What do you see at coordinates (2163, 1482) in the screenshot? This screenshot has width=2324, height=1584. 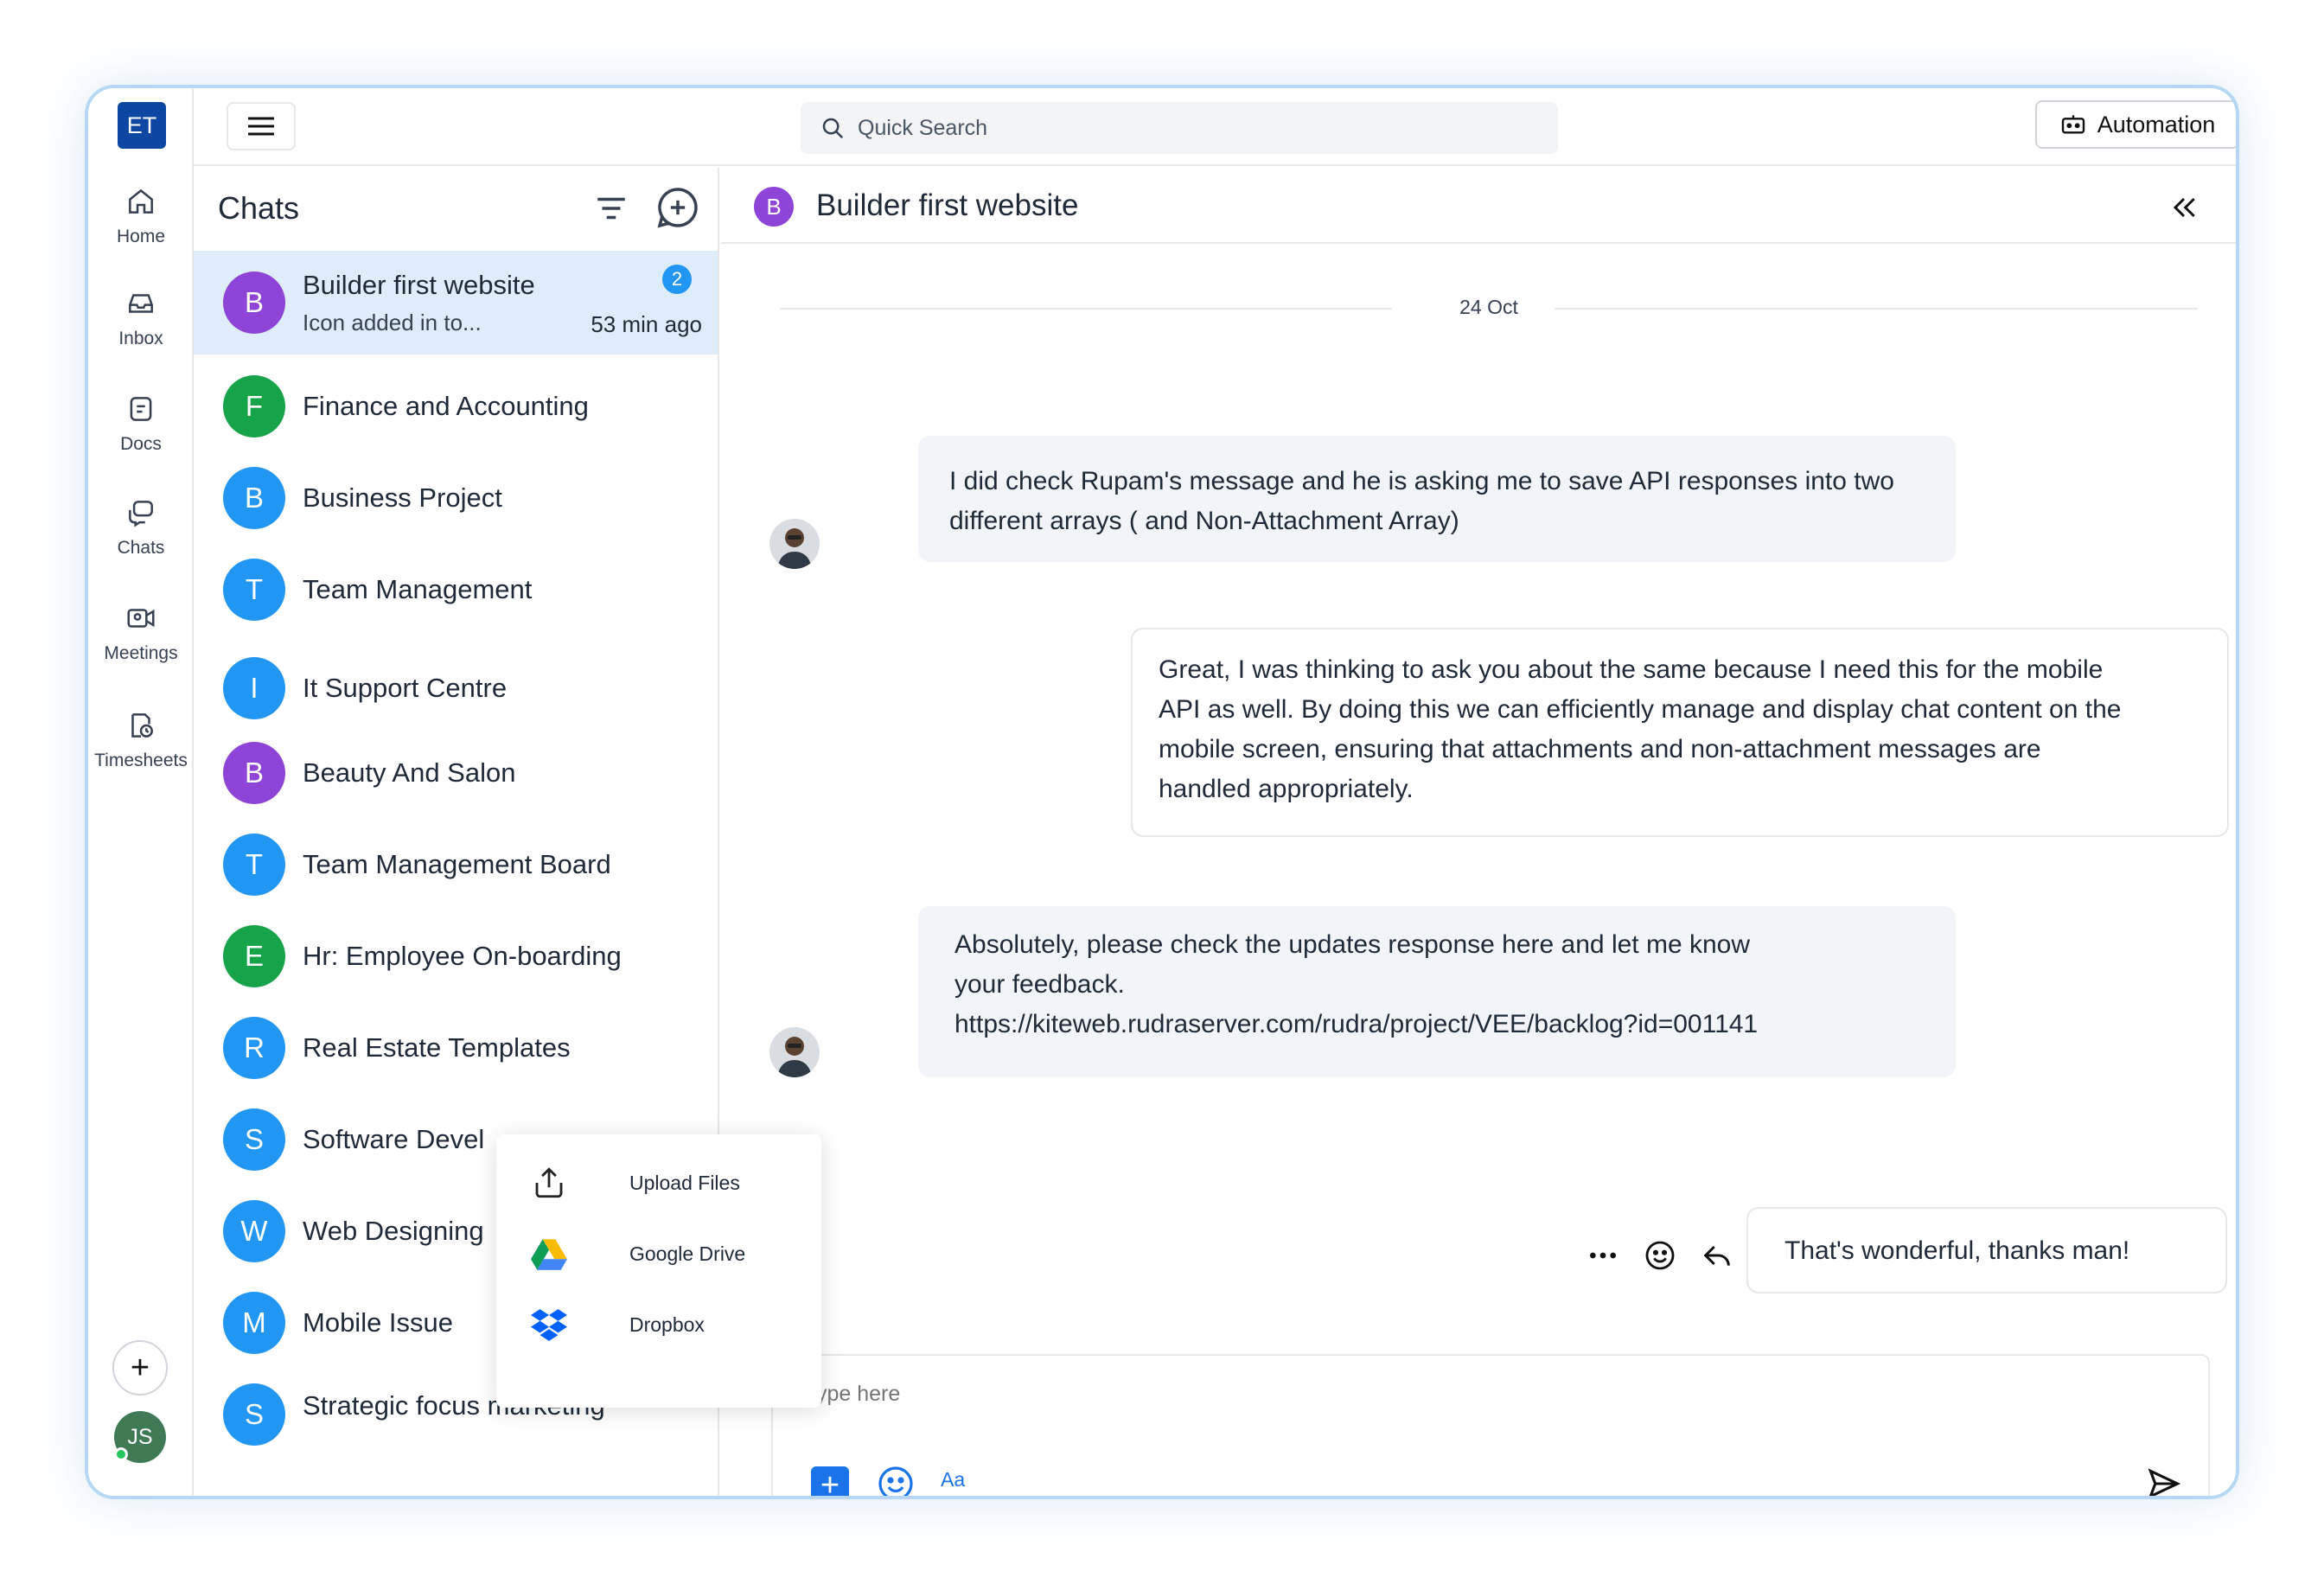 I see `send-icon` at bounding box center [2163, 1482].